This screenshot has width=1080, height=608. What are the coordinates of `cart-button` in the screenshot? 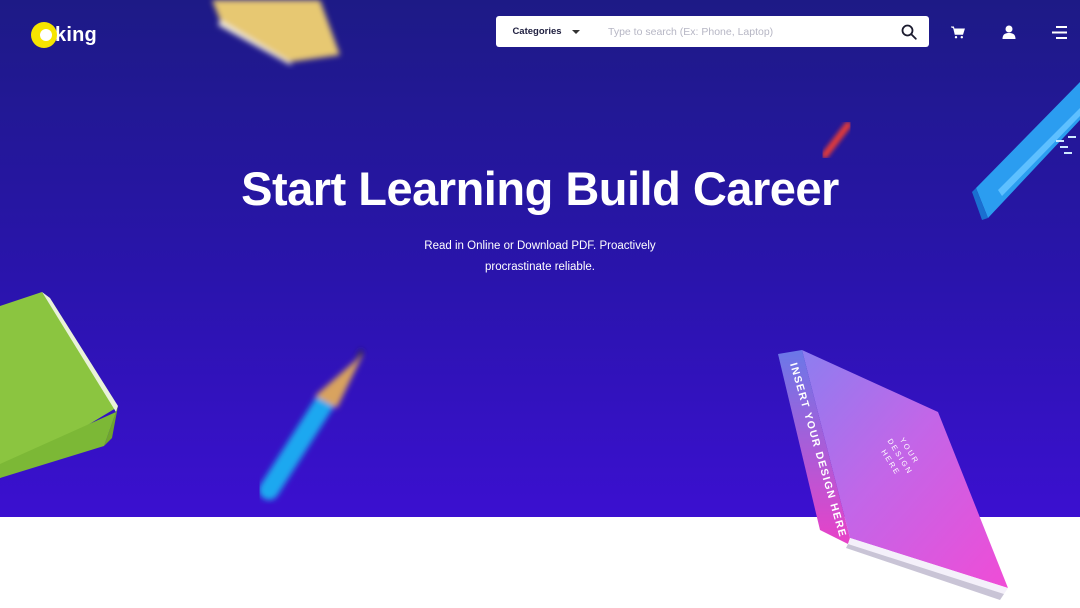 It's located at (958, 32).